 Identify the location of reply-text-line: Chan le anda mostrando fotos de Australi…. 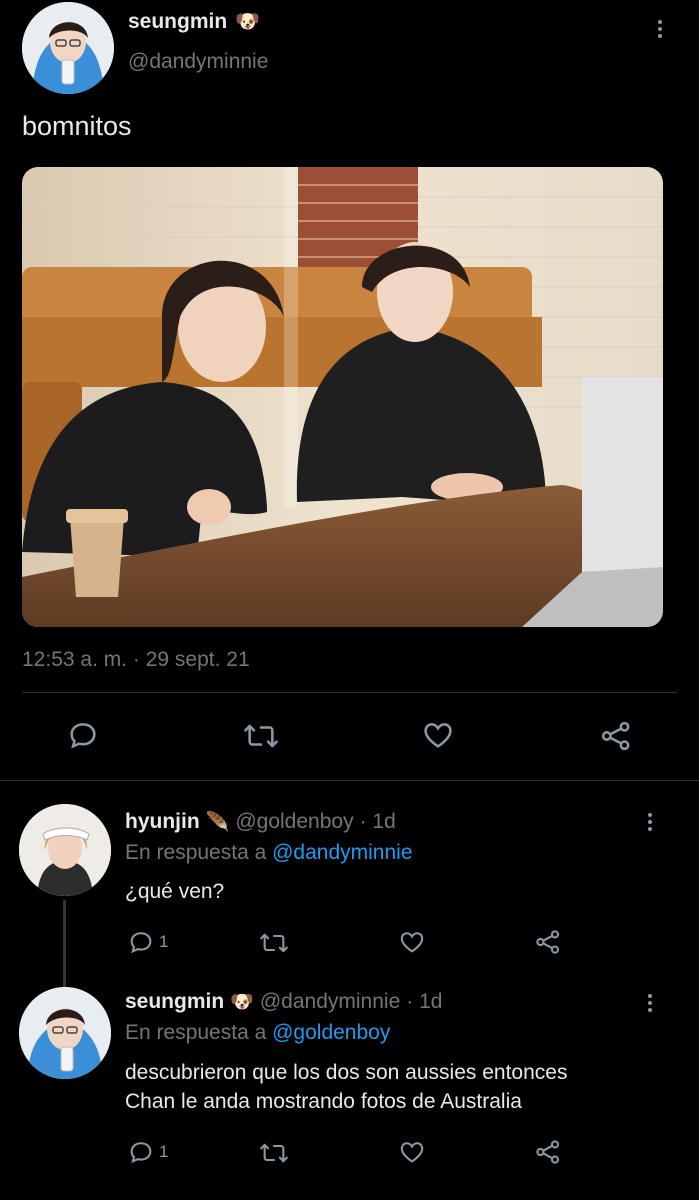
(323, 1101).